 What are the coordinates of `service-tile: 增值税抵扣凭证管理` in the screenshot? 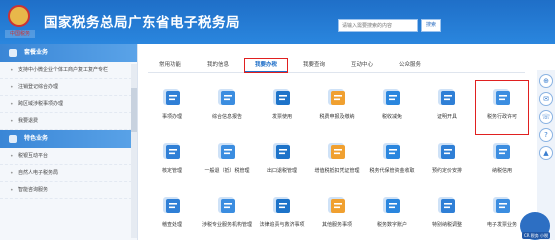 It's located at (337, 161).